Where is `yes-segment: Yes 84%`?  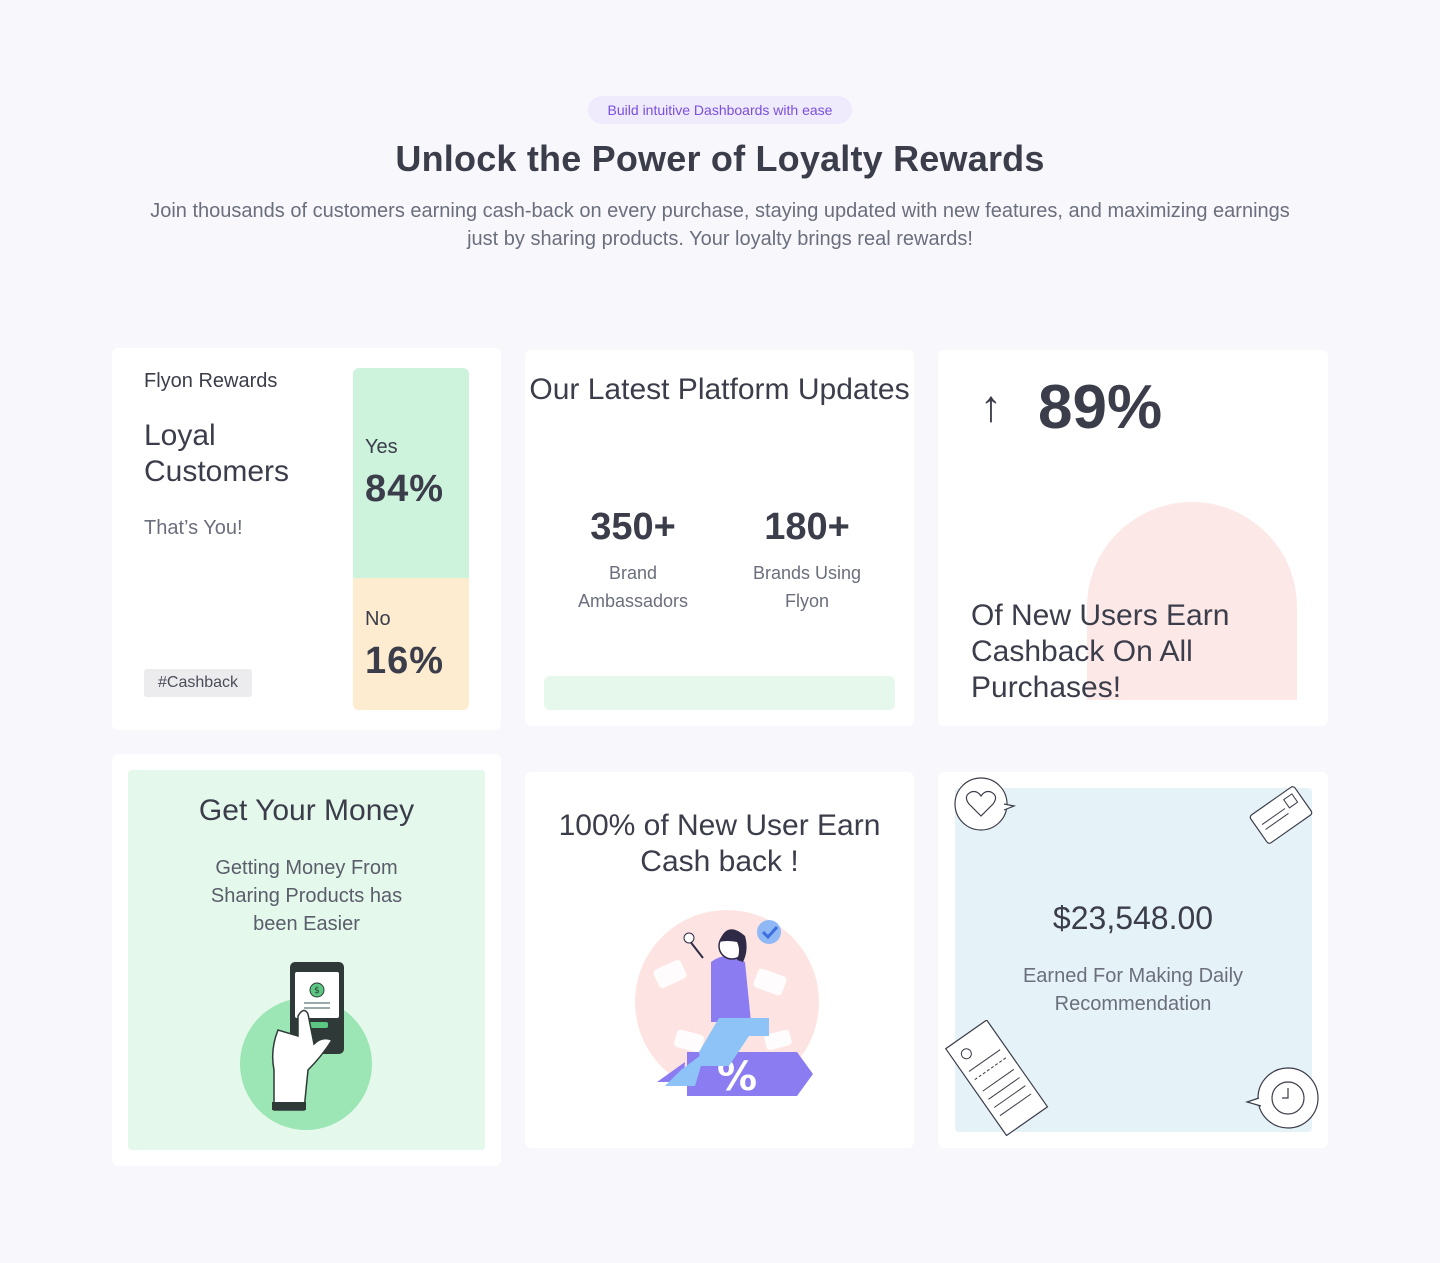
yes-segment: Yes 84% is located at coordinates (411, 473).